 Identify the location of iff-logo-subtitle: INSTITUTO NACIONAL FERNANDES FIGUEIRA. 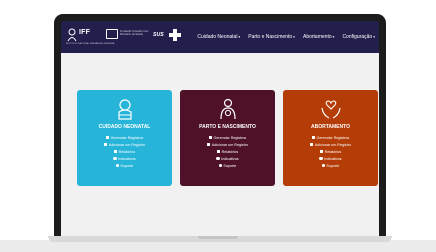
(90, 44).